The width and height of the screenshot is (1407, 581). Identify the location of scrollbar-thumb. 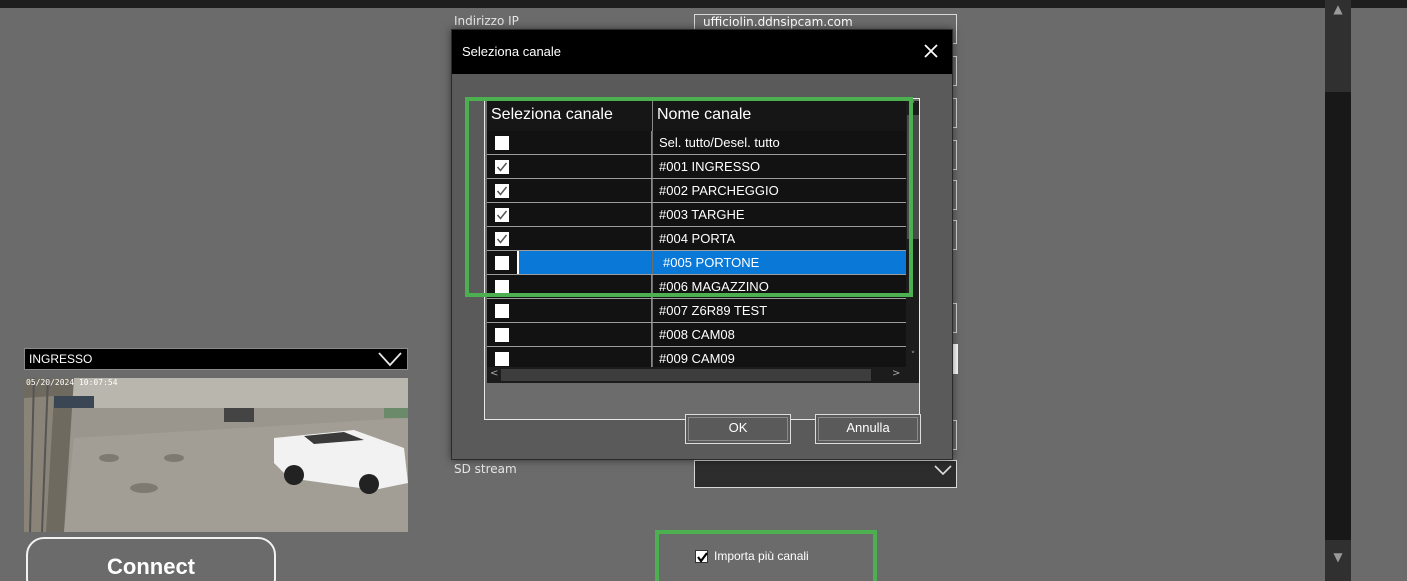
(1338, 316).